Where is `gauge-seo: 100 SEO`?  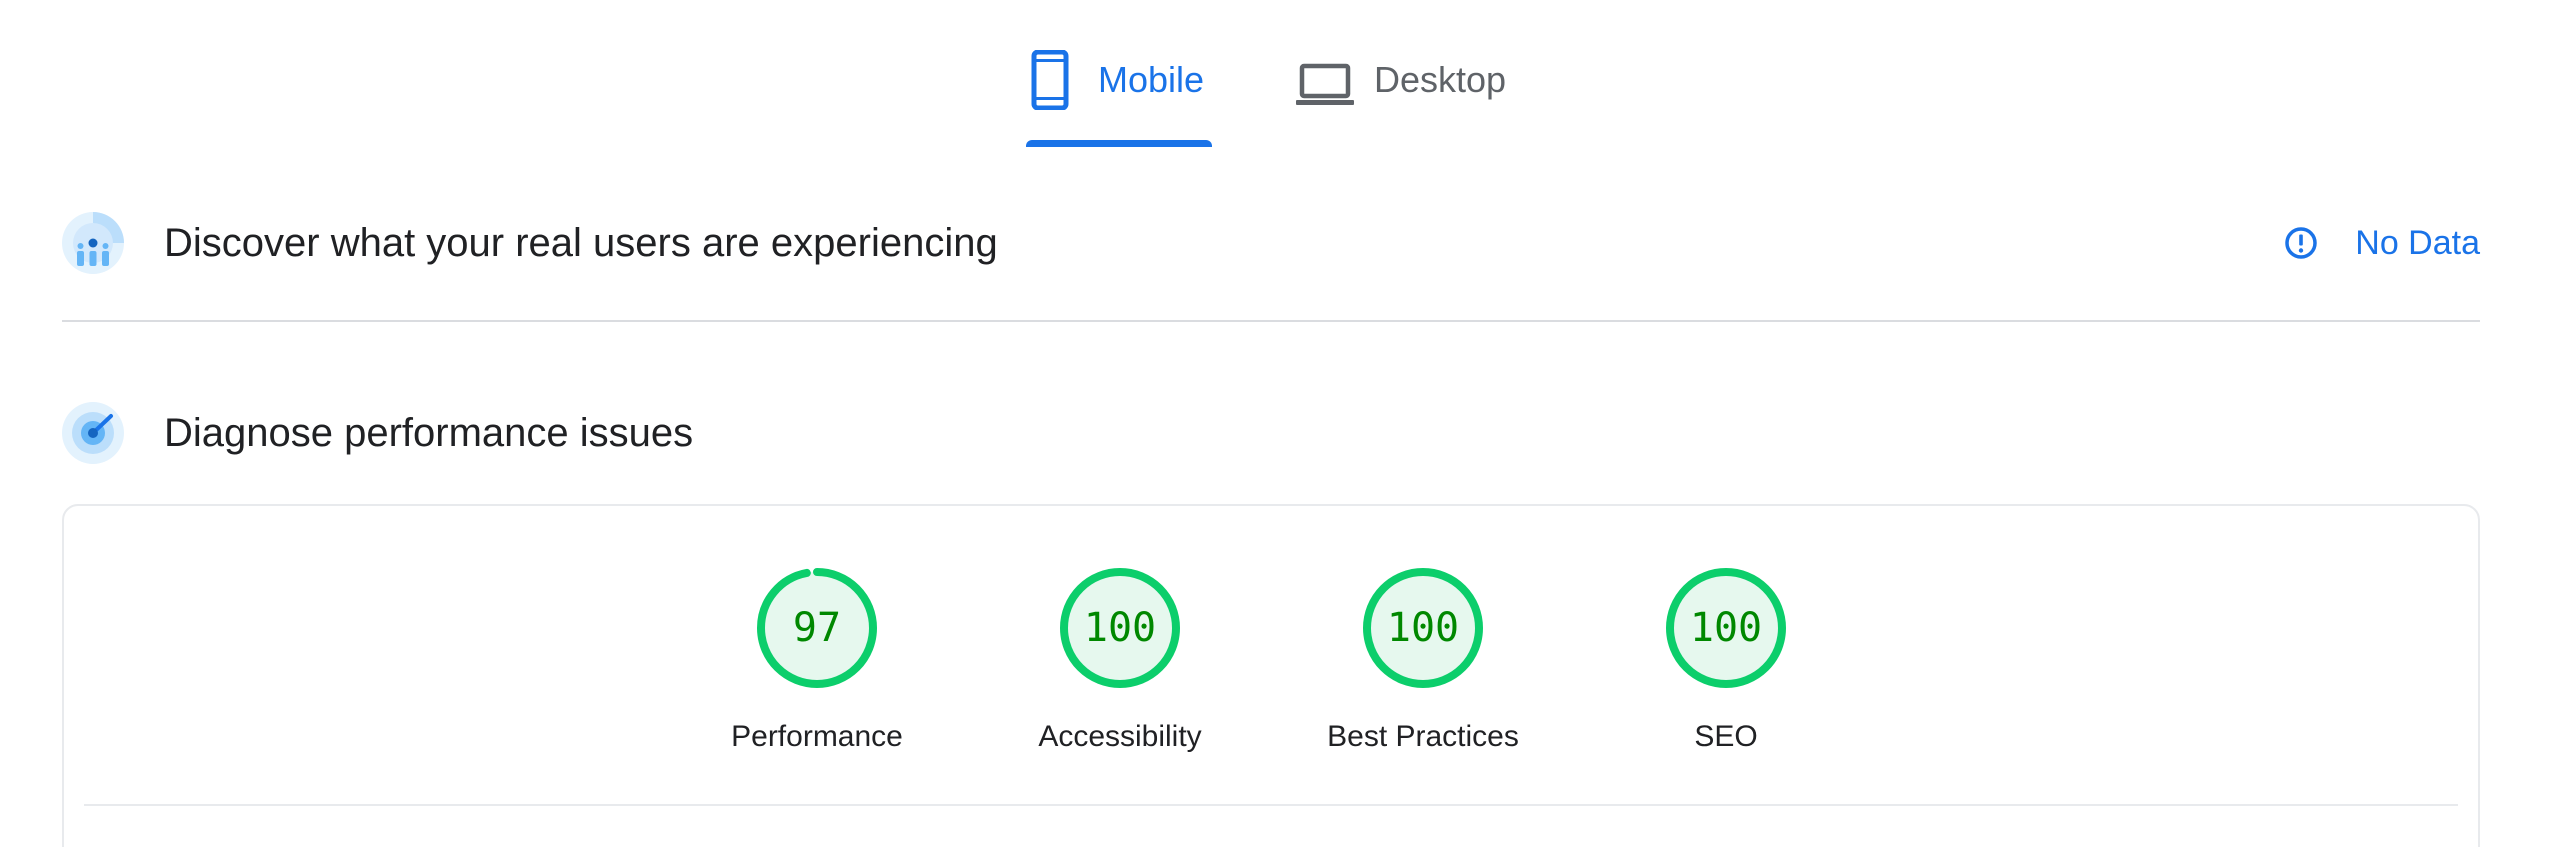
gauge-seo: 100 SEO is located at coordinates (1726, 660).